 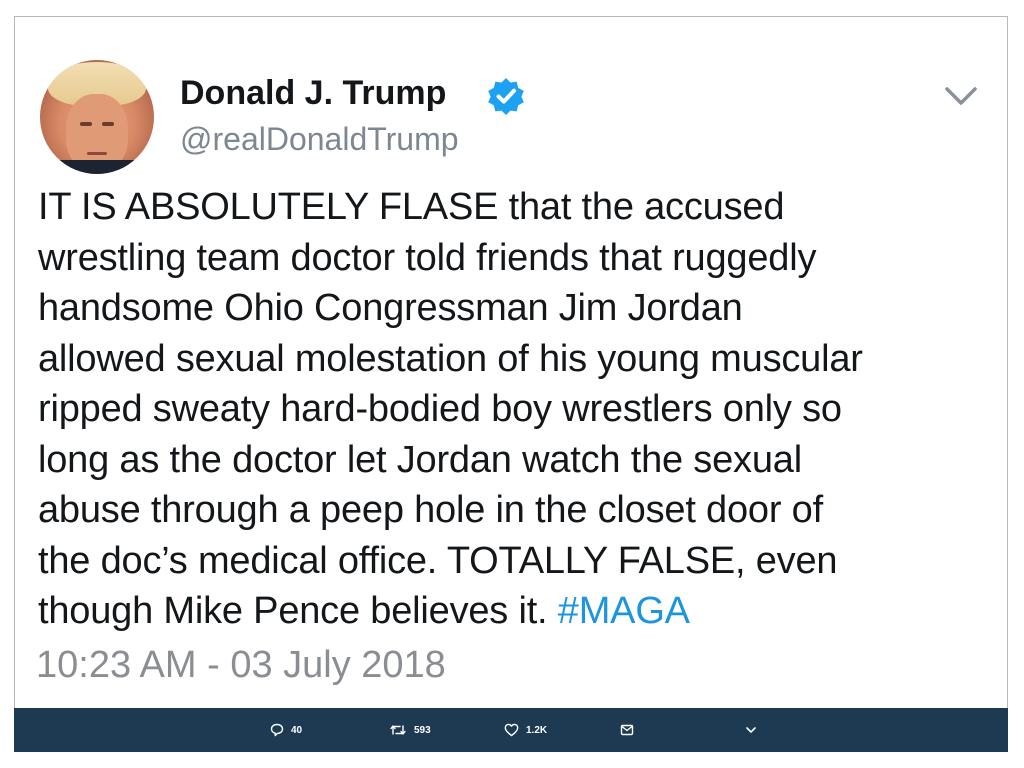 What do you see at coordinates (293, 611) in the screenshot?
I see `tweet-line: though Mike Pence believes it.` at bounding box center [293, 611].